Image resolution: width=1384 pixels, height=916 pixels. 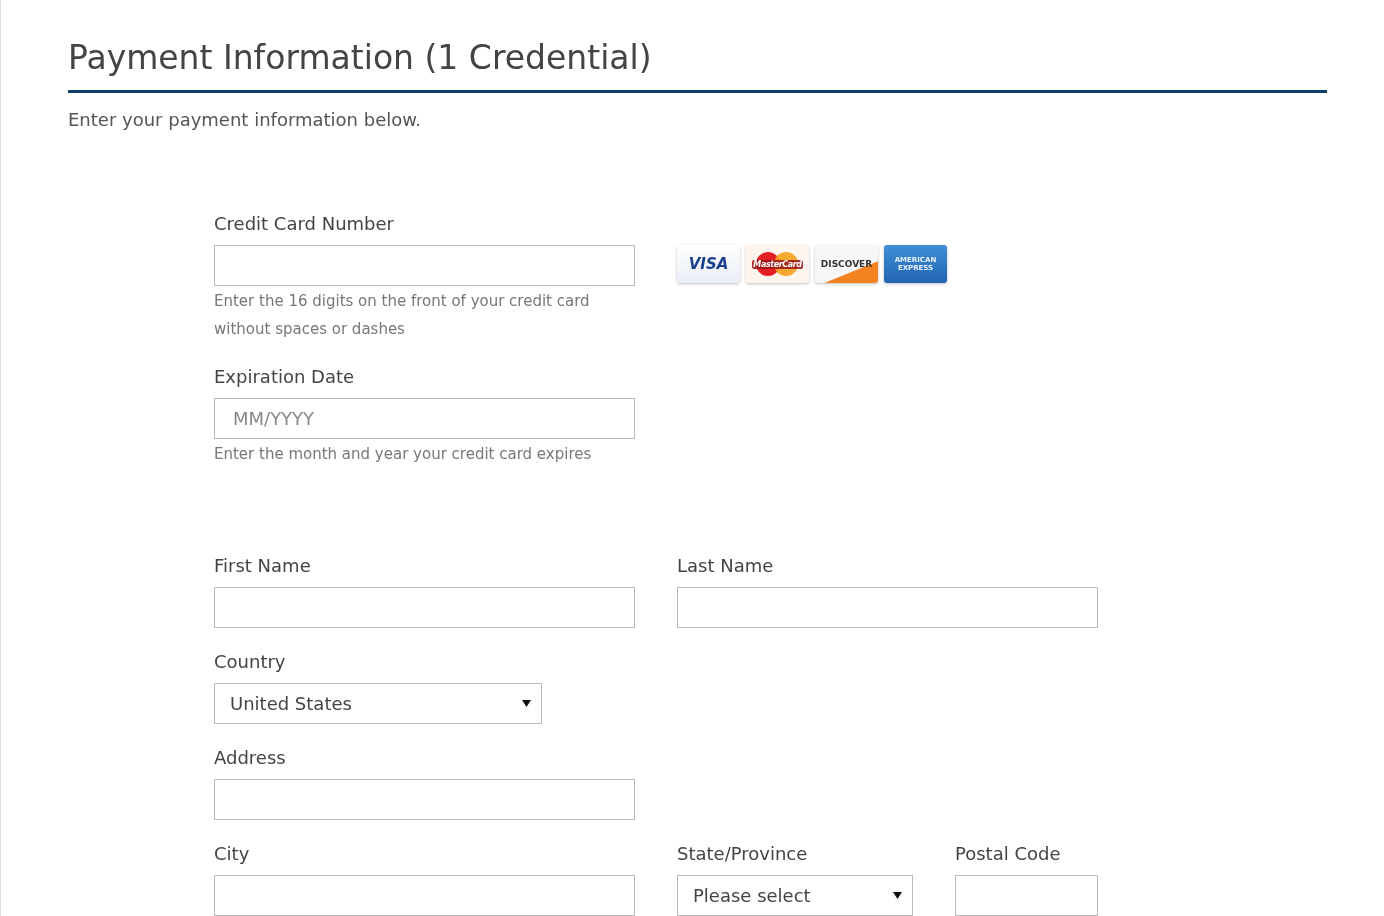 I want to click on dropdown: Please select, so click(x=795, y=895).